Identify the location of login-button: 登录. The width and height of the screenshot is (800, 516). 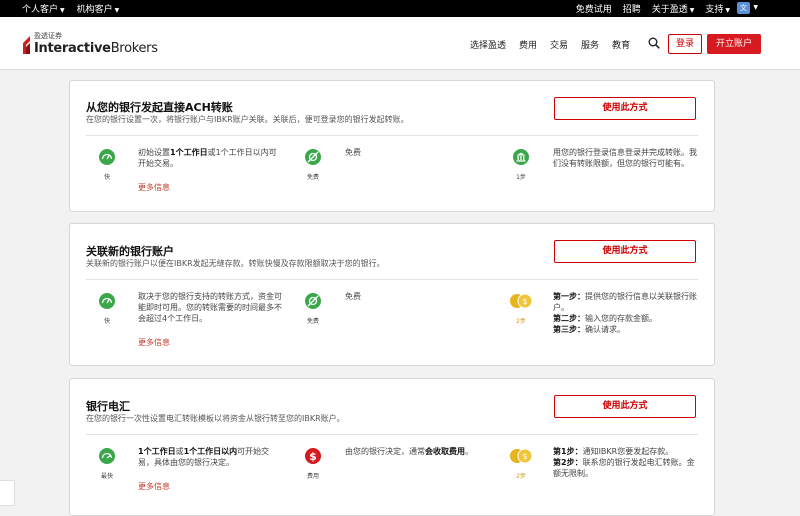
(685, 44).